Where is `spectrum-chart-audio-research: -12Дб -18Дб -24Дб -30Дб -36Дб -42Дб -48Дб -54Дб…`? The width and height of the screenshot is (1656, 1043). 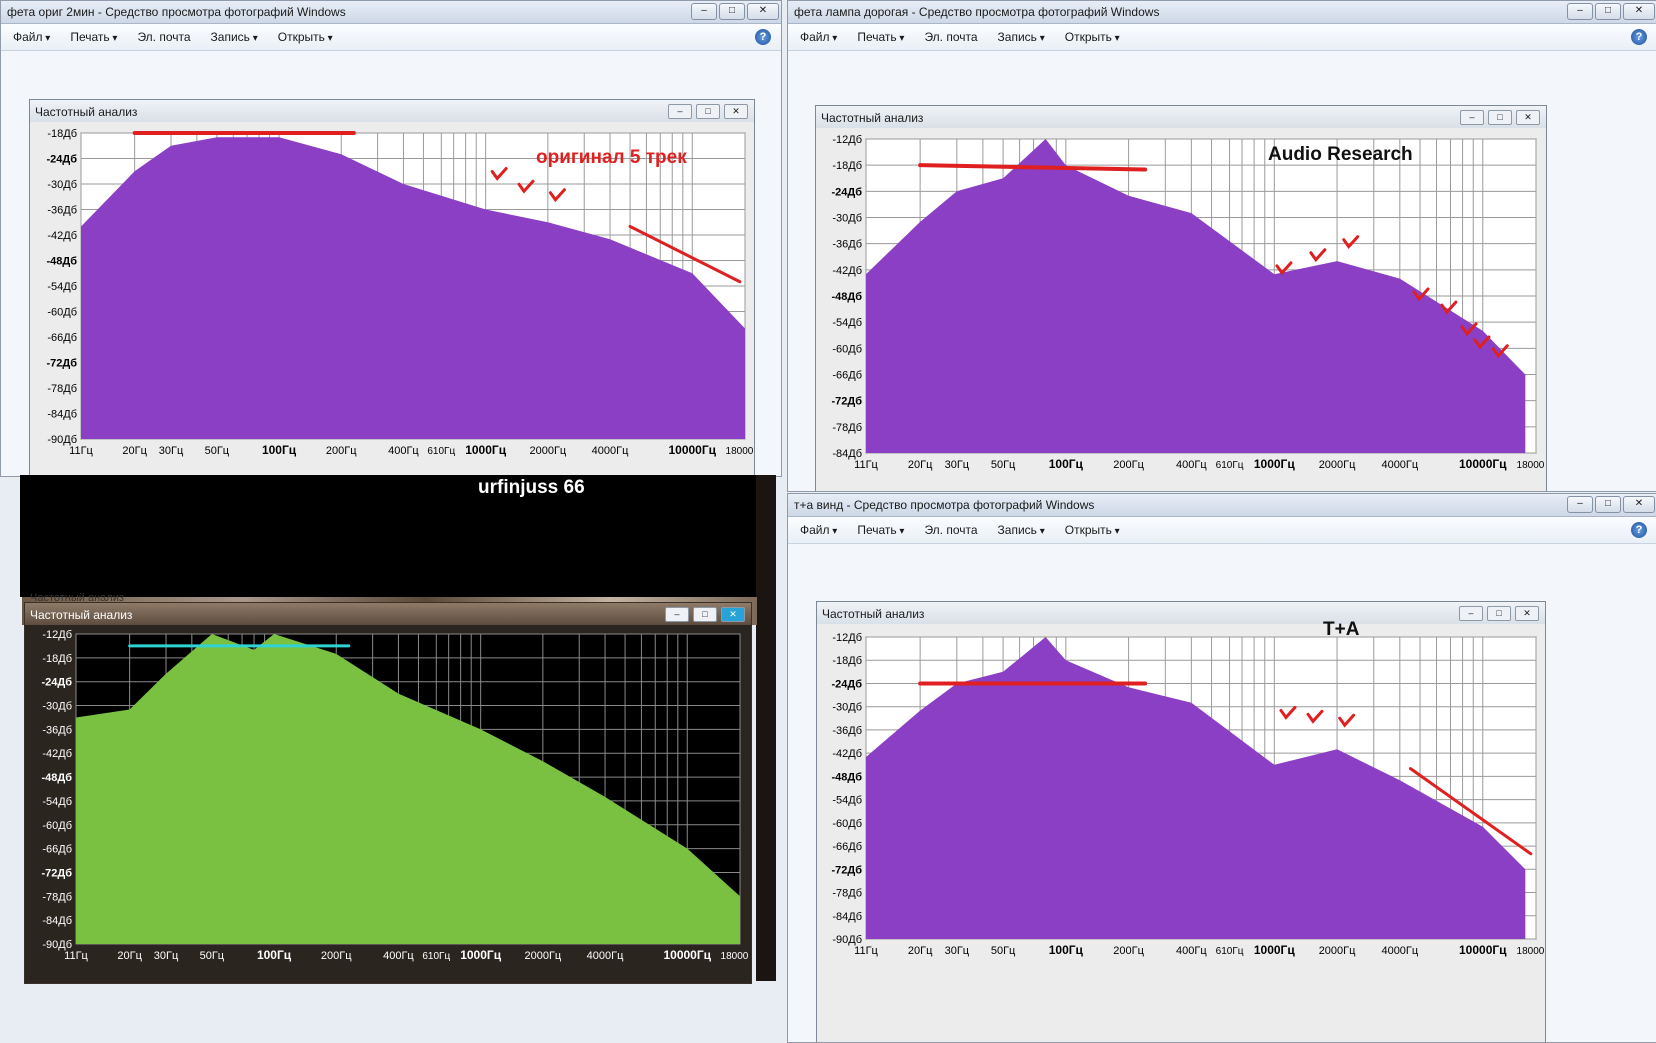 spectrum-chart-audio-research: -12Дб -18Дб -24Дб -30Дб -36Дб -42Дб -48Дб -54Дб… is located at coordinates (1187, 302).